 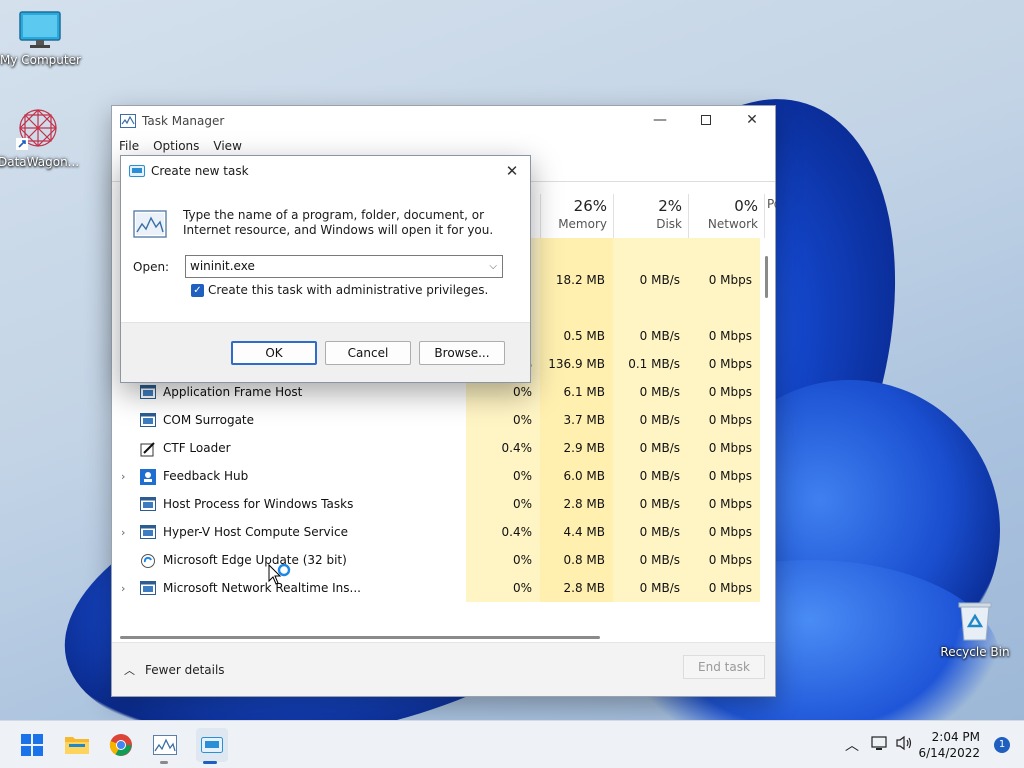 What do you see at coordinates (955, 737) in the screenshot?
I see `clock-time: 2:04 PM` at bounding box center [955, 737].